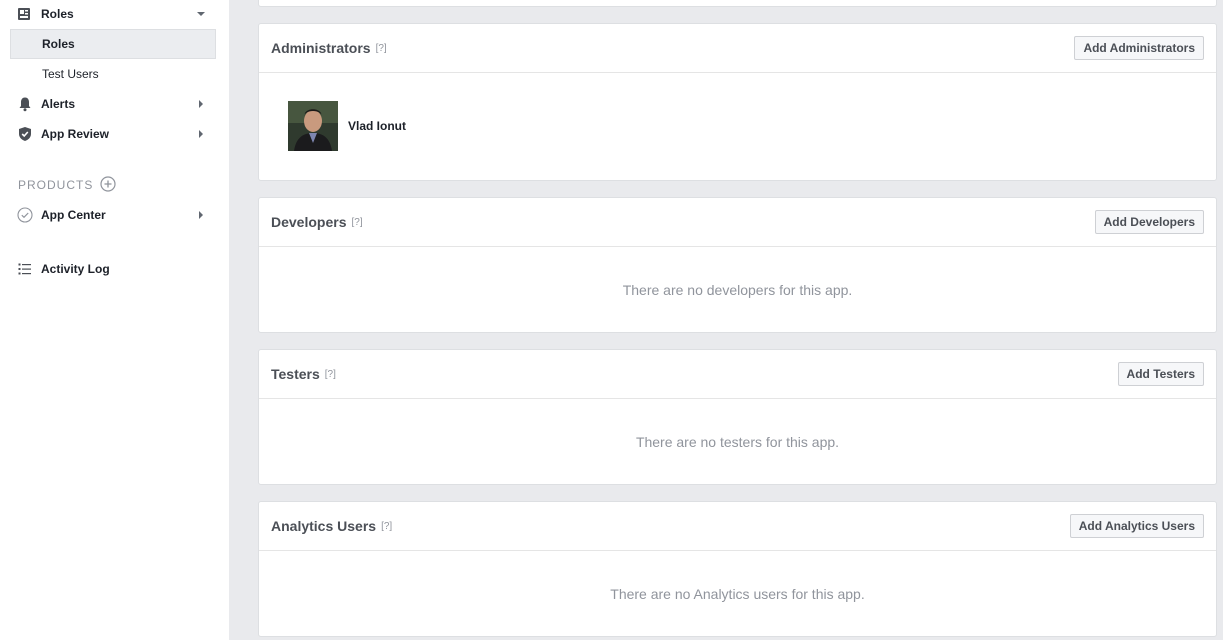  Describe the element at coordinates (201, 14) in the screenshot. I see `chevron-down-icon` at that location.